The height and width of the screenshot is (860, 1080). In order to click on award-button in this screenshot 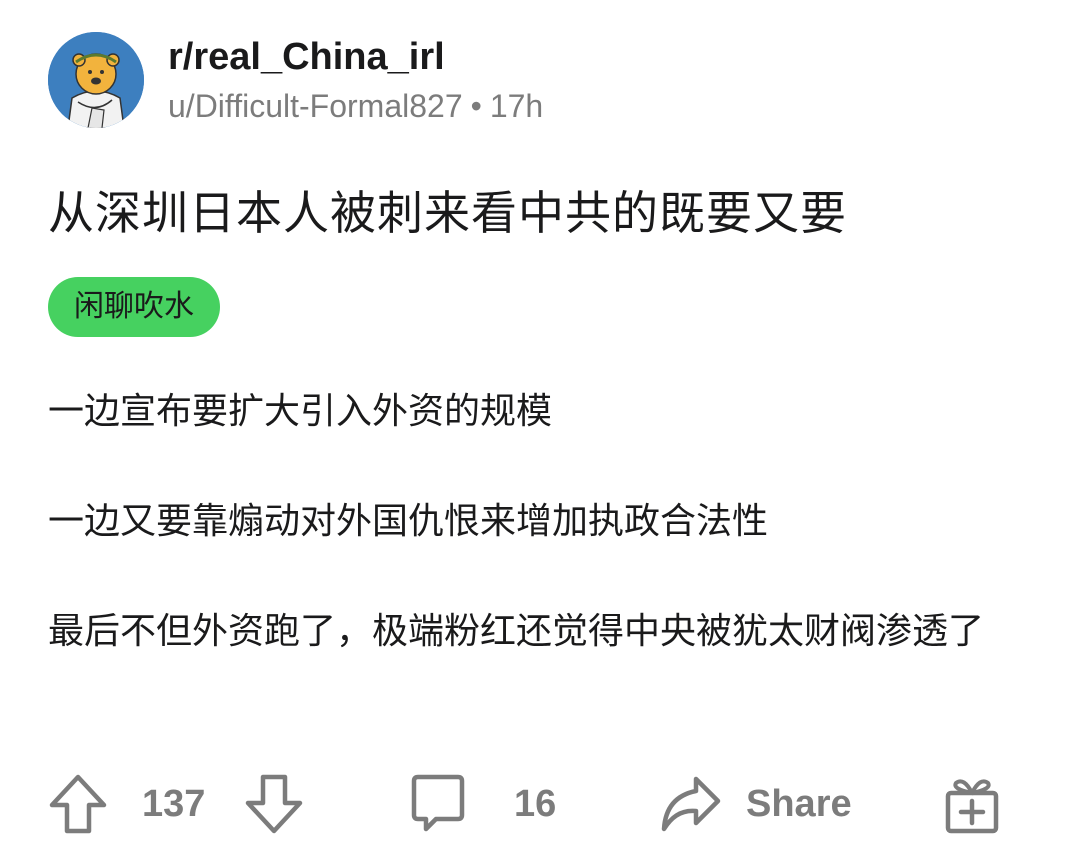, I will do `click(972, 804)`.